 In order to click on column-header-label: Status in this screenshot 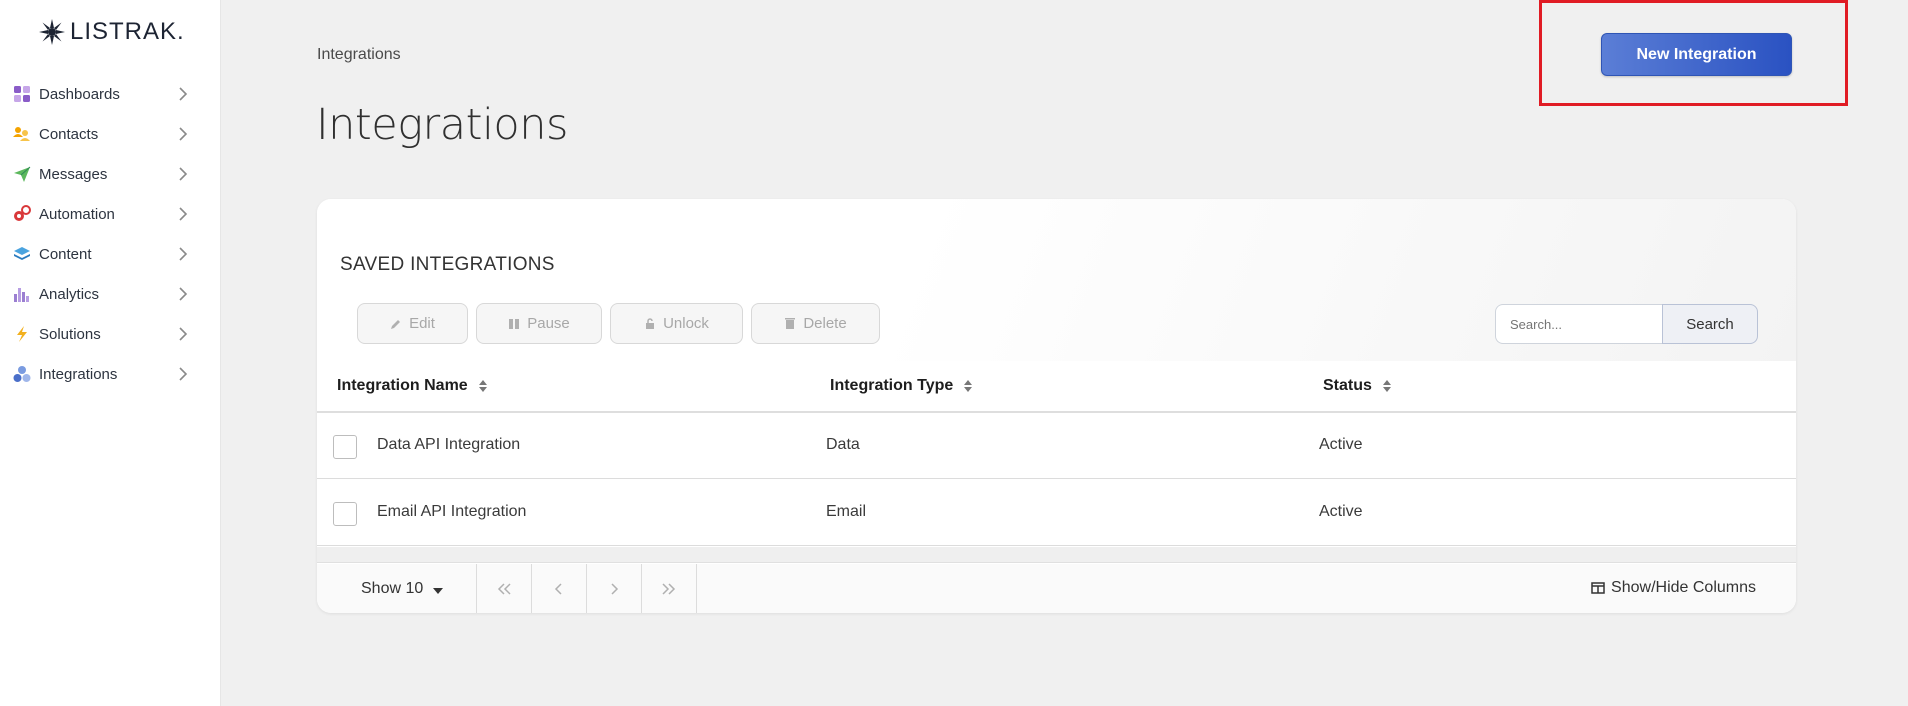, I will do `click(1347, 385)`.